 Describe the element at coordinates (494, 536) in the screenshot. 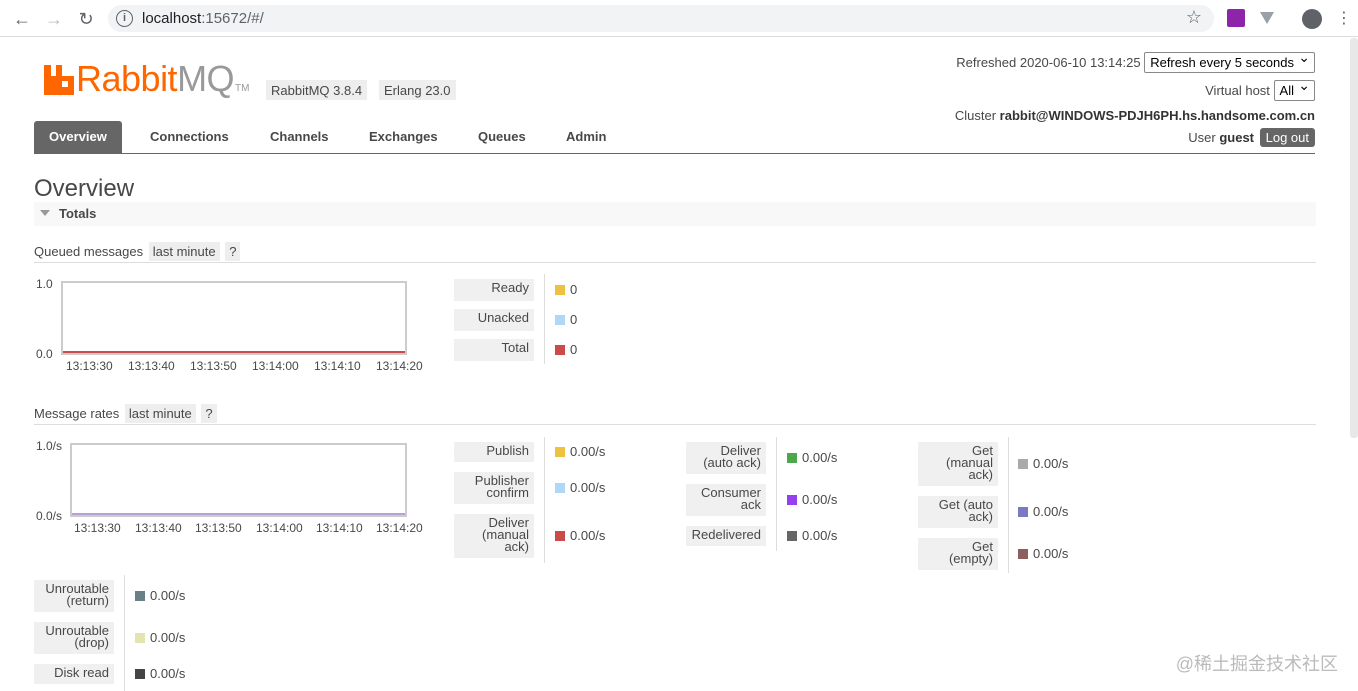

I see `legend-label: Deliver (manual ack)` at that location.